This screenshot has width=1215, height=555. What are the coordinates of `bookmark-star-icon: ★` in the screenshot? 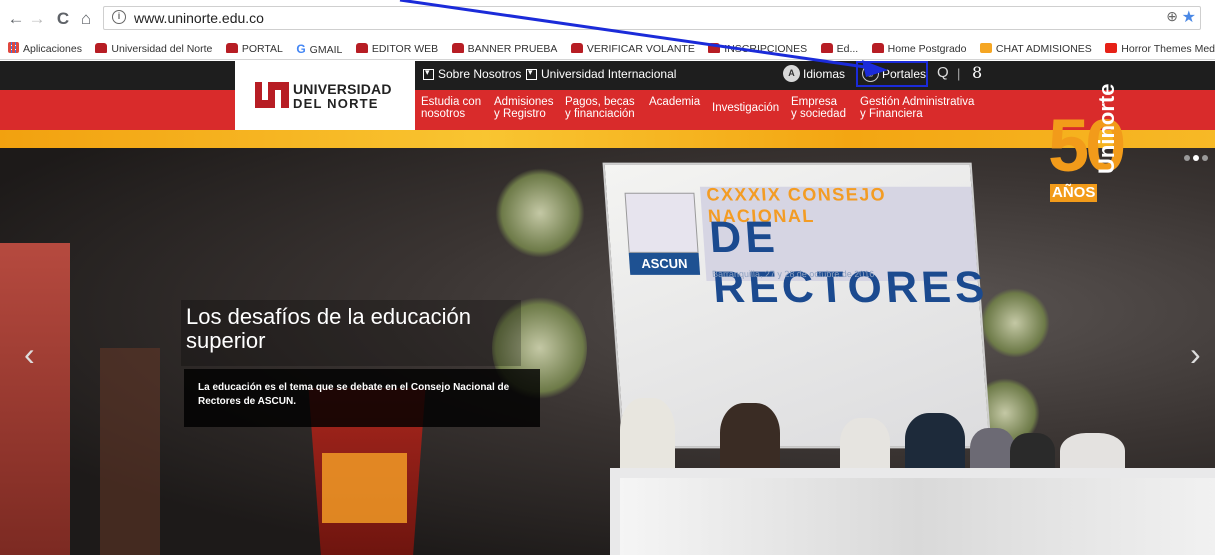 It's located at (1189, 17).